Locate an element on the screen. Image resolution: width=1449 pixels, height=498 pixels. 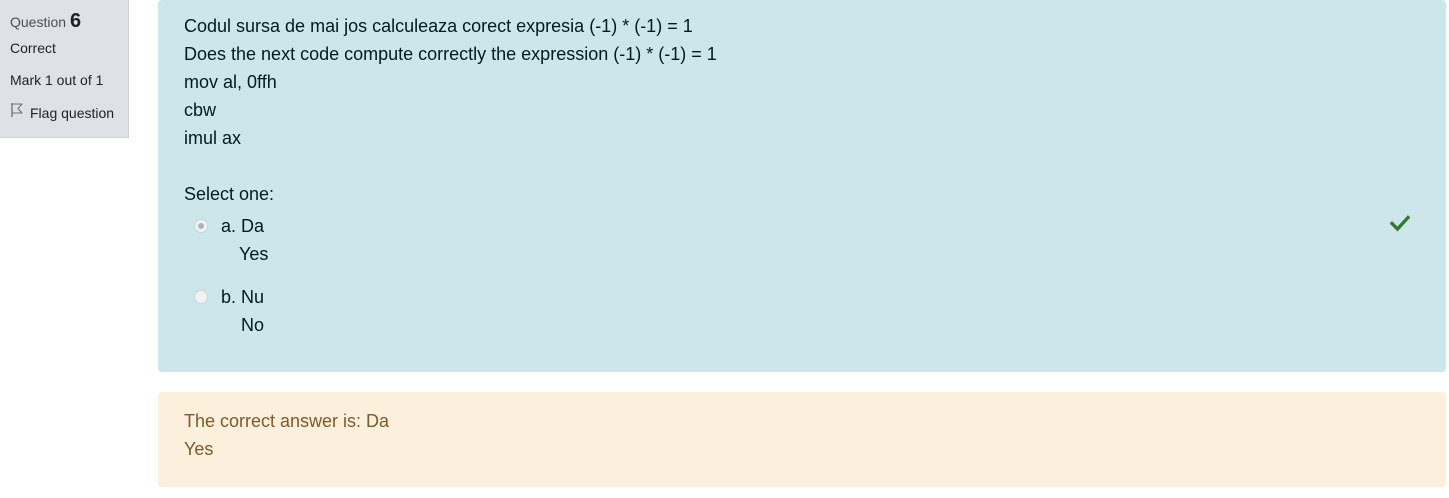
option-a-radio is located at coordinates (201, 226).